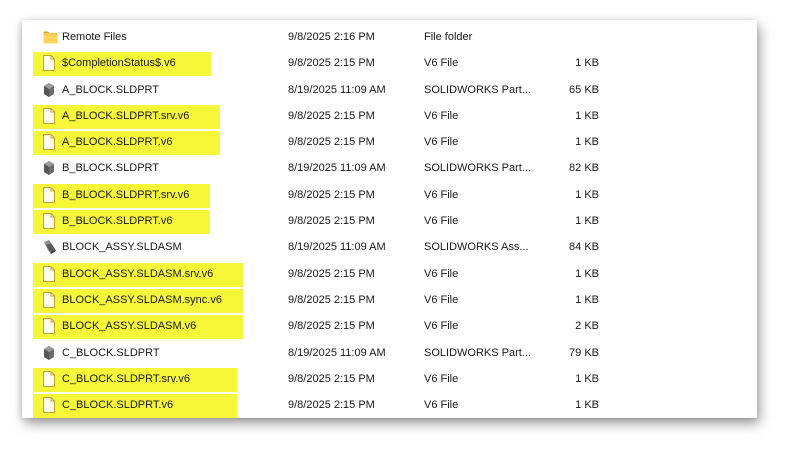 This screenshot has width=800, height=460. I want to click on file-name: B_BLOCK.SLDPRT.v6, so click(117, 221).